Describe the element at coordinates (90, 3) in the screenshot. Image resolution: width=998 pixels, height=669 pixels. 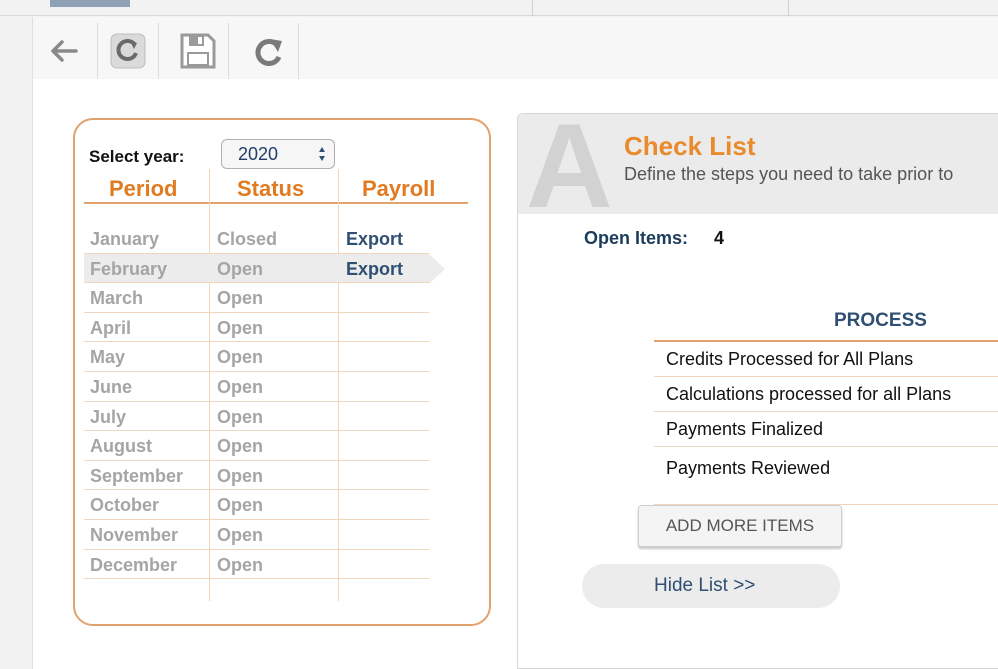
I see `active-tab-indicator` at that location.